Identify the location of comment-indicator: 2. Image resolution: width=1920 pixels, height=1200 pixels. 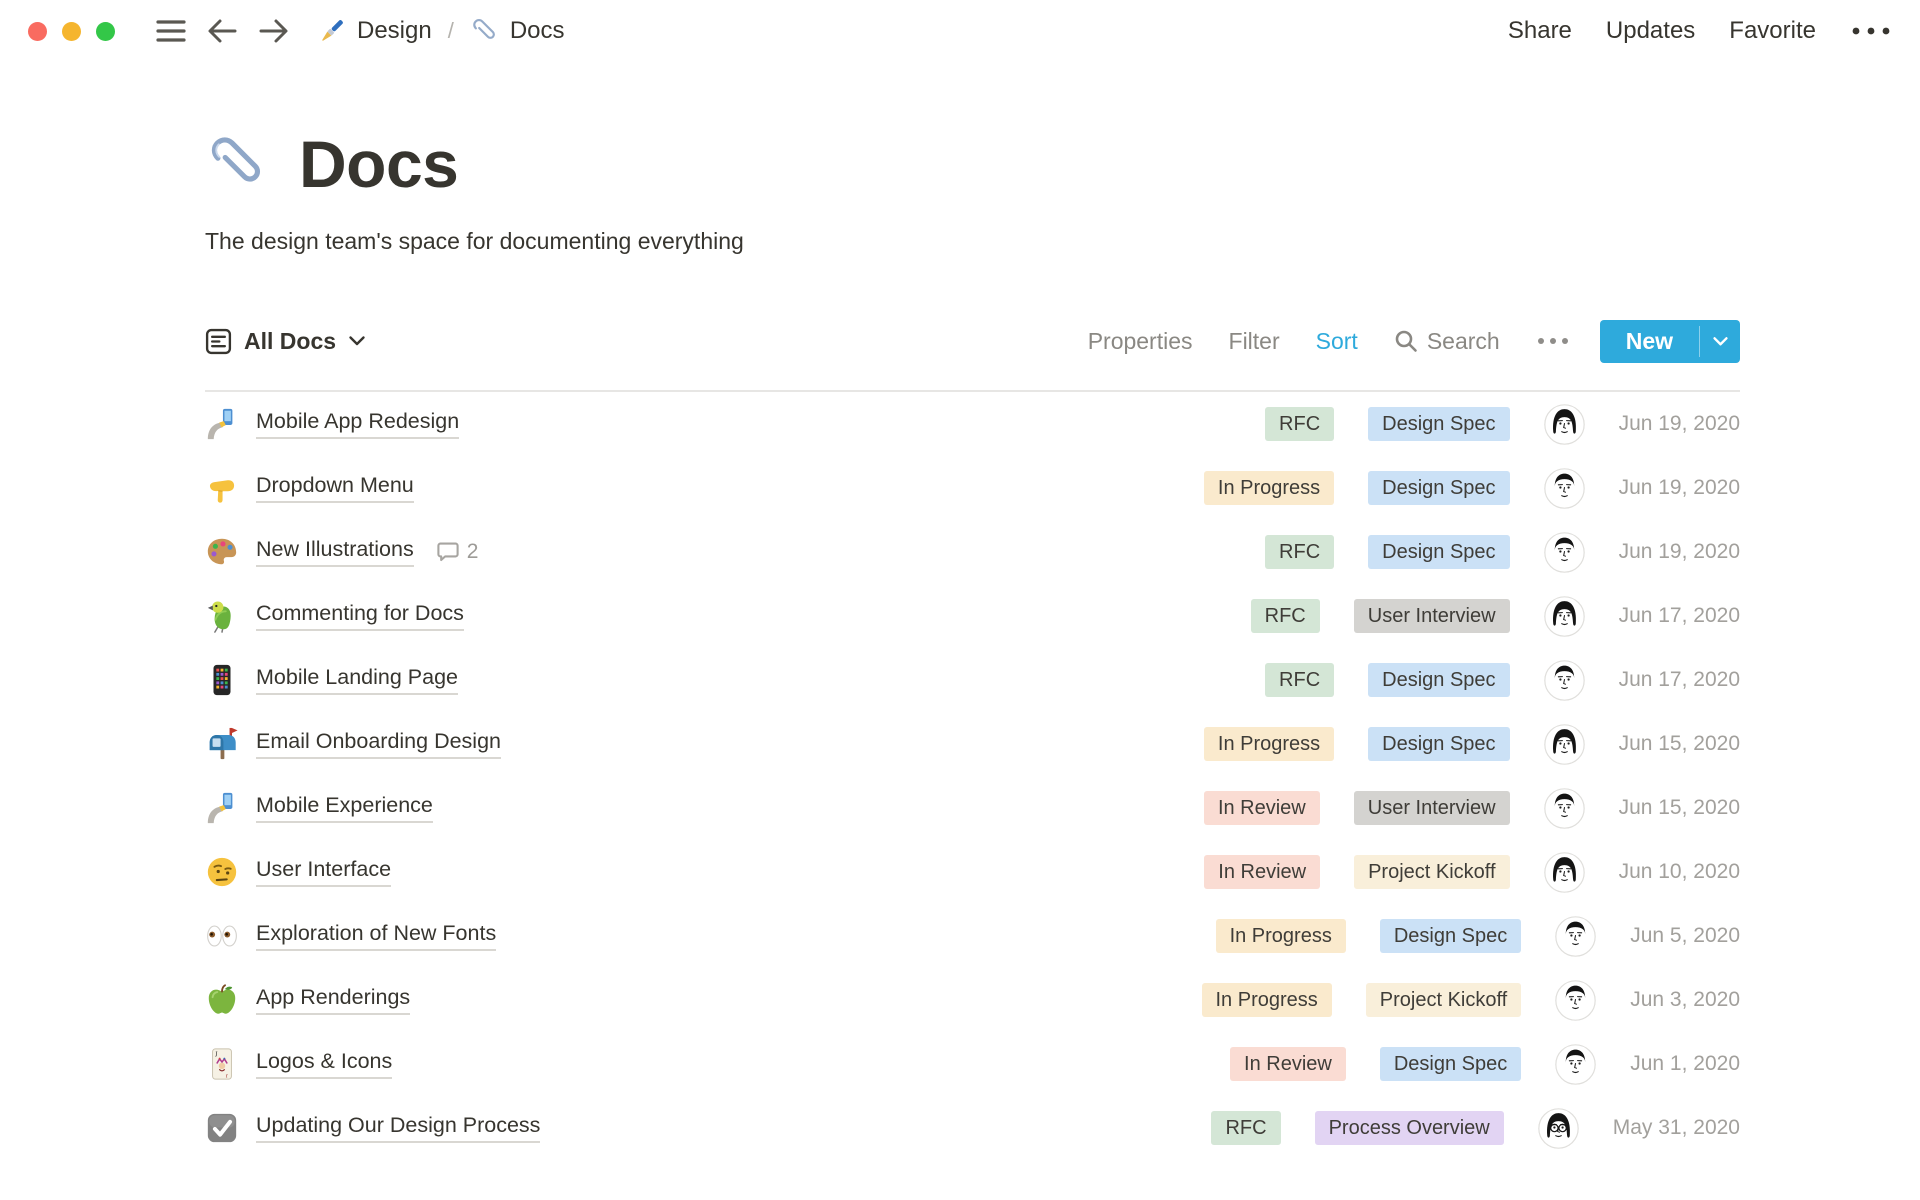
(457, 552).